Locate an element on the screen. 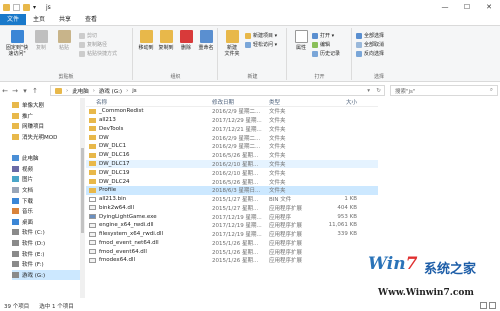 This screenshot has width=500, height=311. table-row: DW_DLC17 2016/2/10 星期... 文件夹 is located at coordinates (232, 164).